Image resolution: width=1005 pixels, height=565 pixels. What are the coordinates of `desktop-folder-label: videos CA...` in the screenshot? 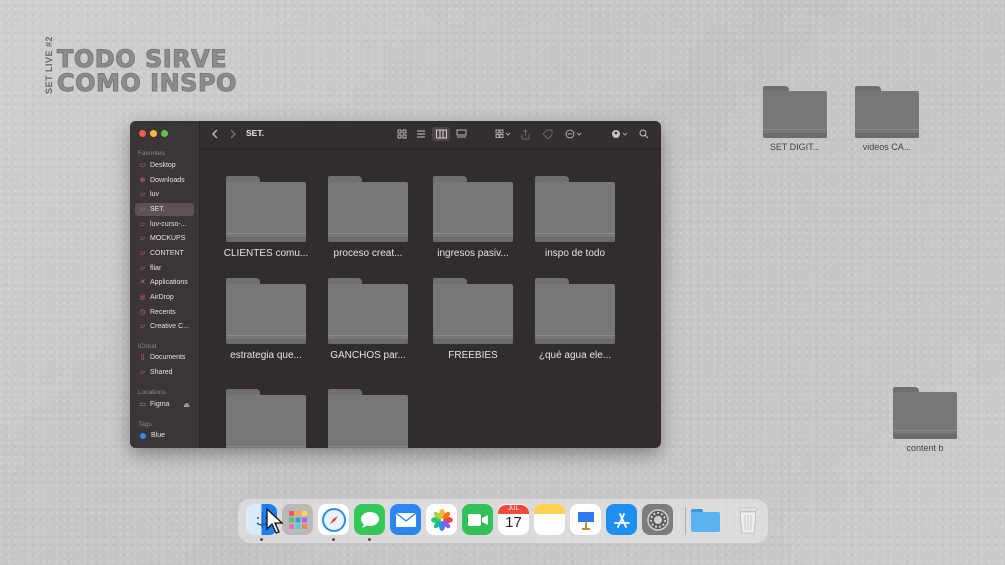 It's located at (887, 147).